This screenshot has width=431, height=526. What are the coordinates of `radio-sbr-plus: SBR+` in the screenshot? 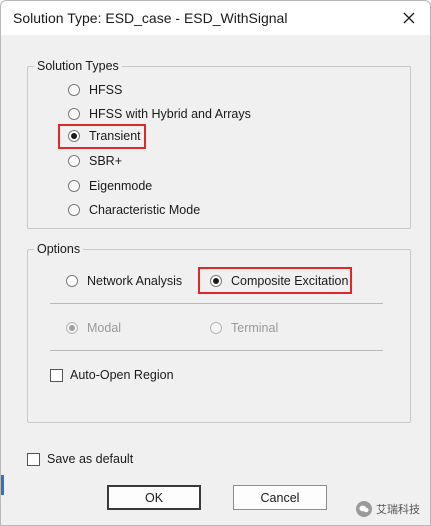 It's located at (95, 161).